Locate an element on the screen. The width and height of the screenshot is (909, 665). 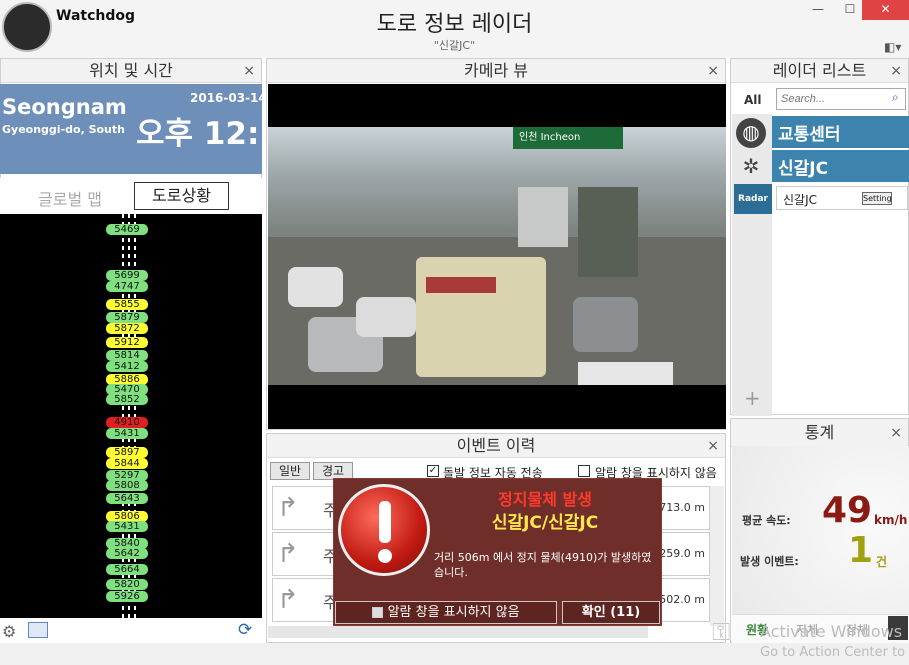
exclamation-icon is located at coordinates (384, 530).